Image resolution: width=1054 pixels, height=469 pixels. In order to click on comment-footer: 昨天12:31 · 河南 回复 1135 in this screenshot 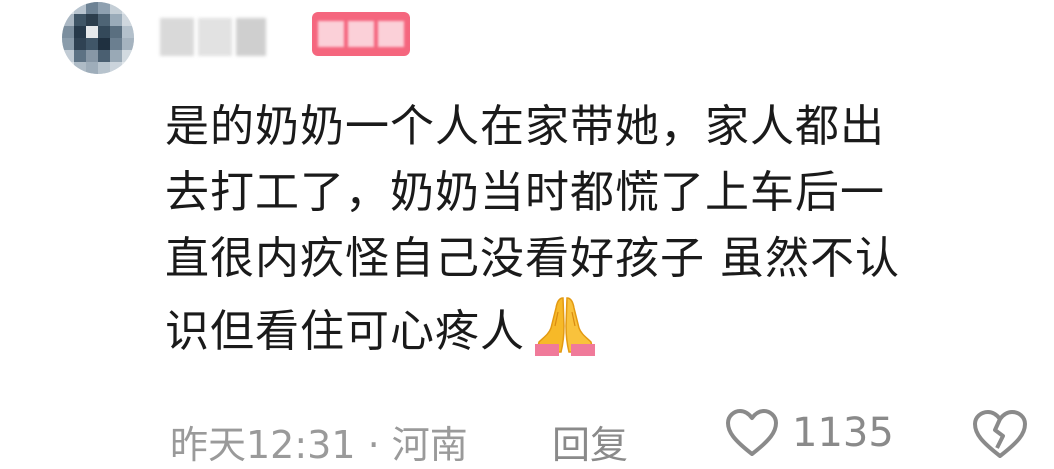, I will do `click(605, 437)`.